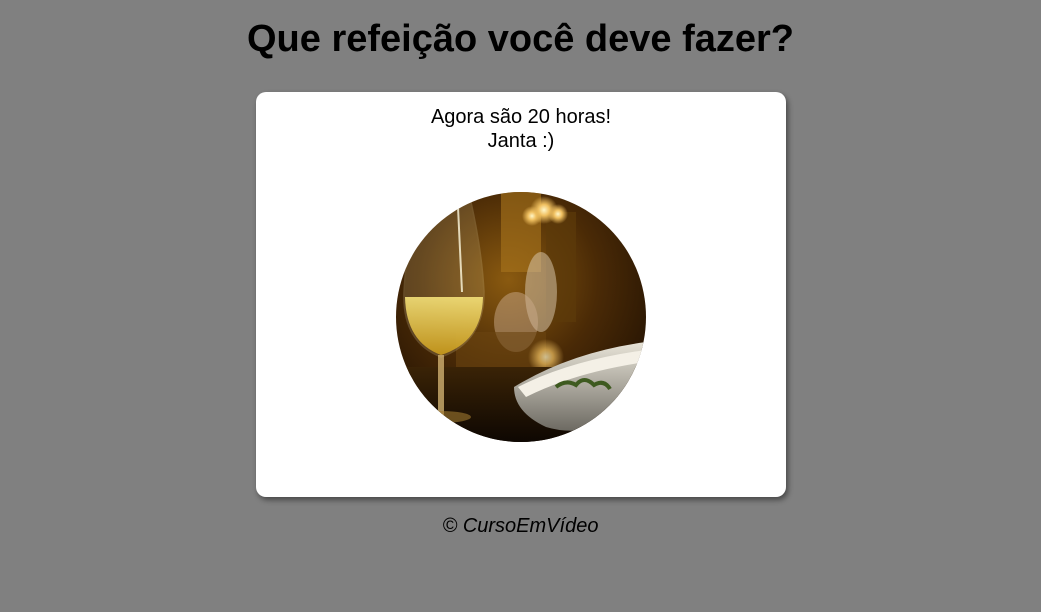 The image size is (1041, 612). I want to click on time-message: Agora são 20 horas!, so click(521, 117).